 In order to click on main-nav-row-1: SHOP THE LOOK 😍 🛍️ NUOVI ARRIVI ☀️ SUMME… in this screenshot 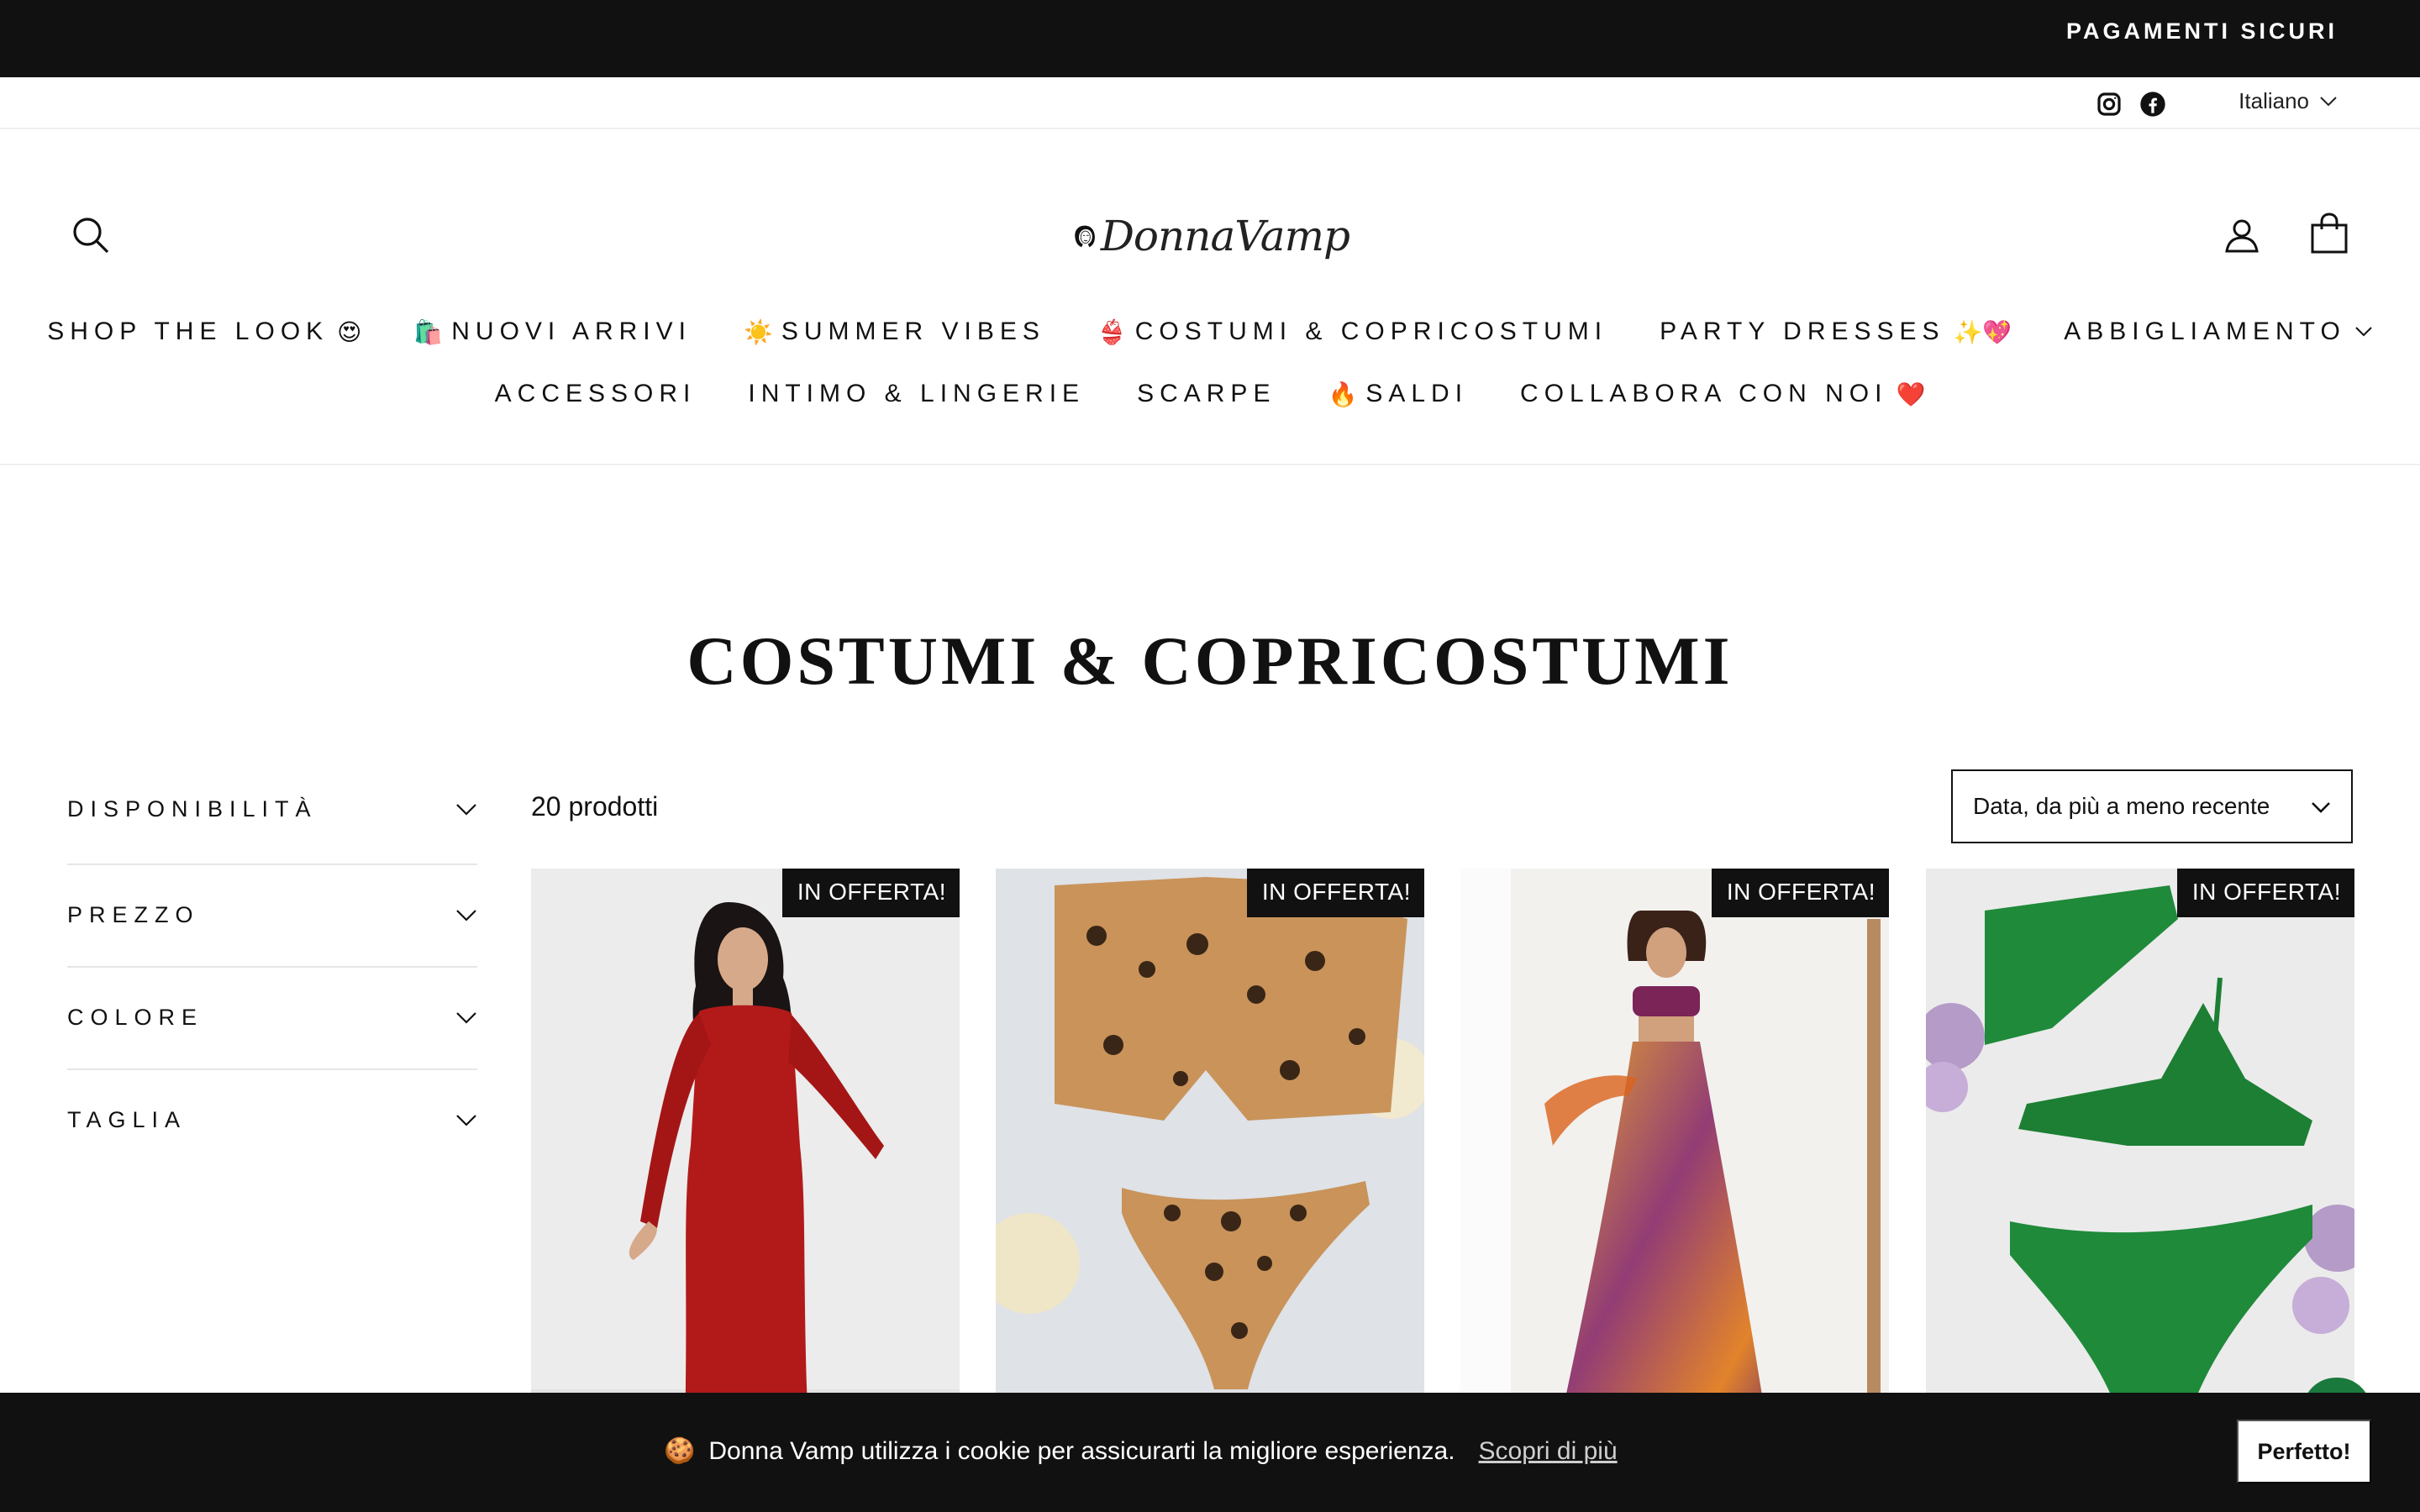, I will do `click(1210, 332)`.